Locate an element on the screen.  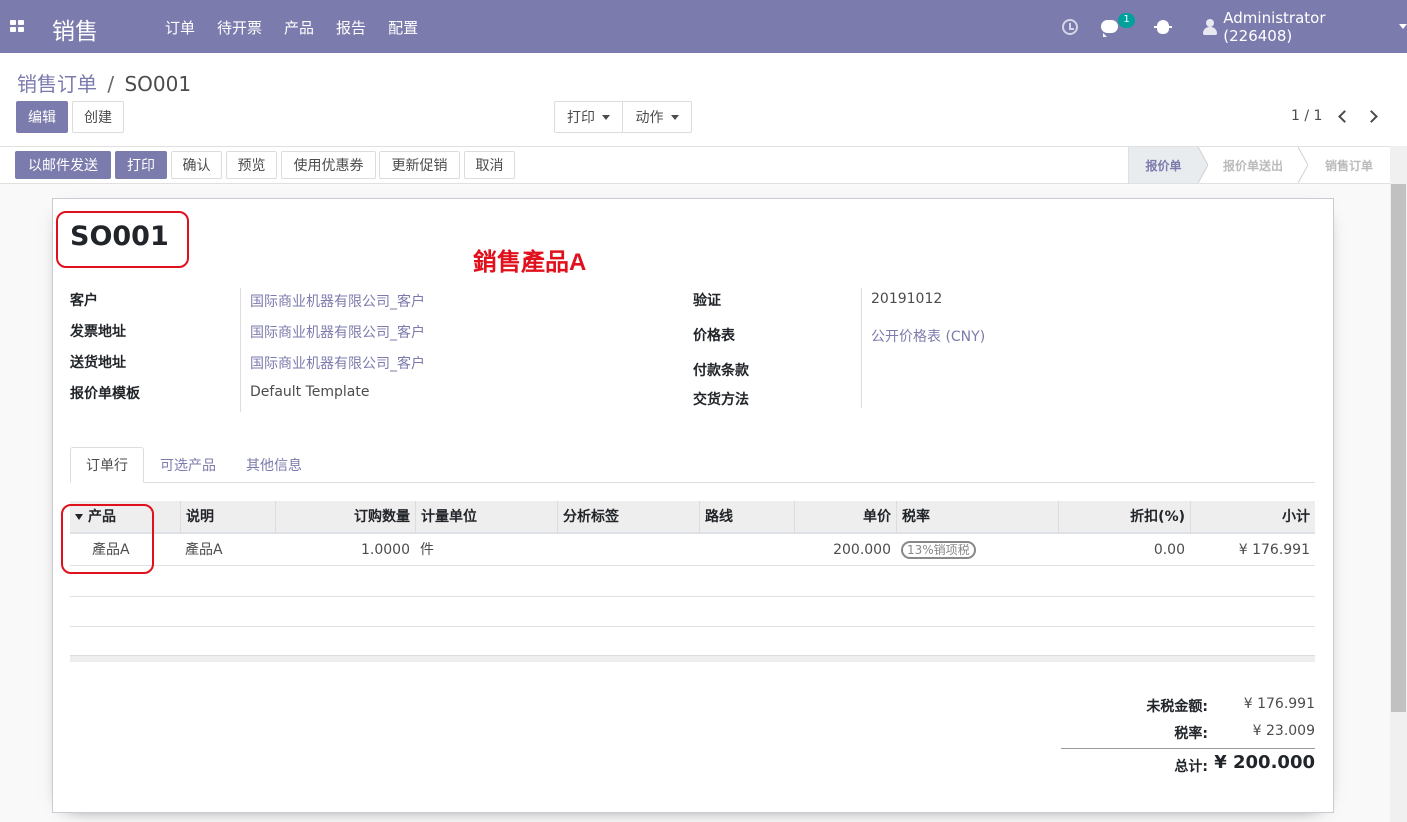
invoice-address-label: 发票地址 is located at coordinates (98, 332).